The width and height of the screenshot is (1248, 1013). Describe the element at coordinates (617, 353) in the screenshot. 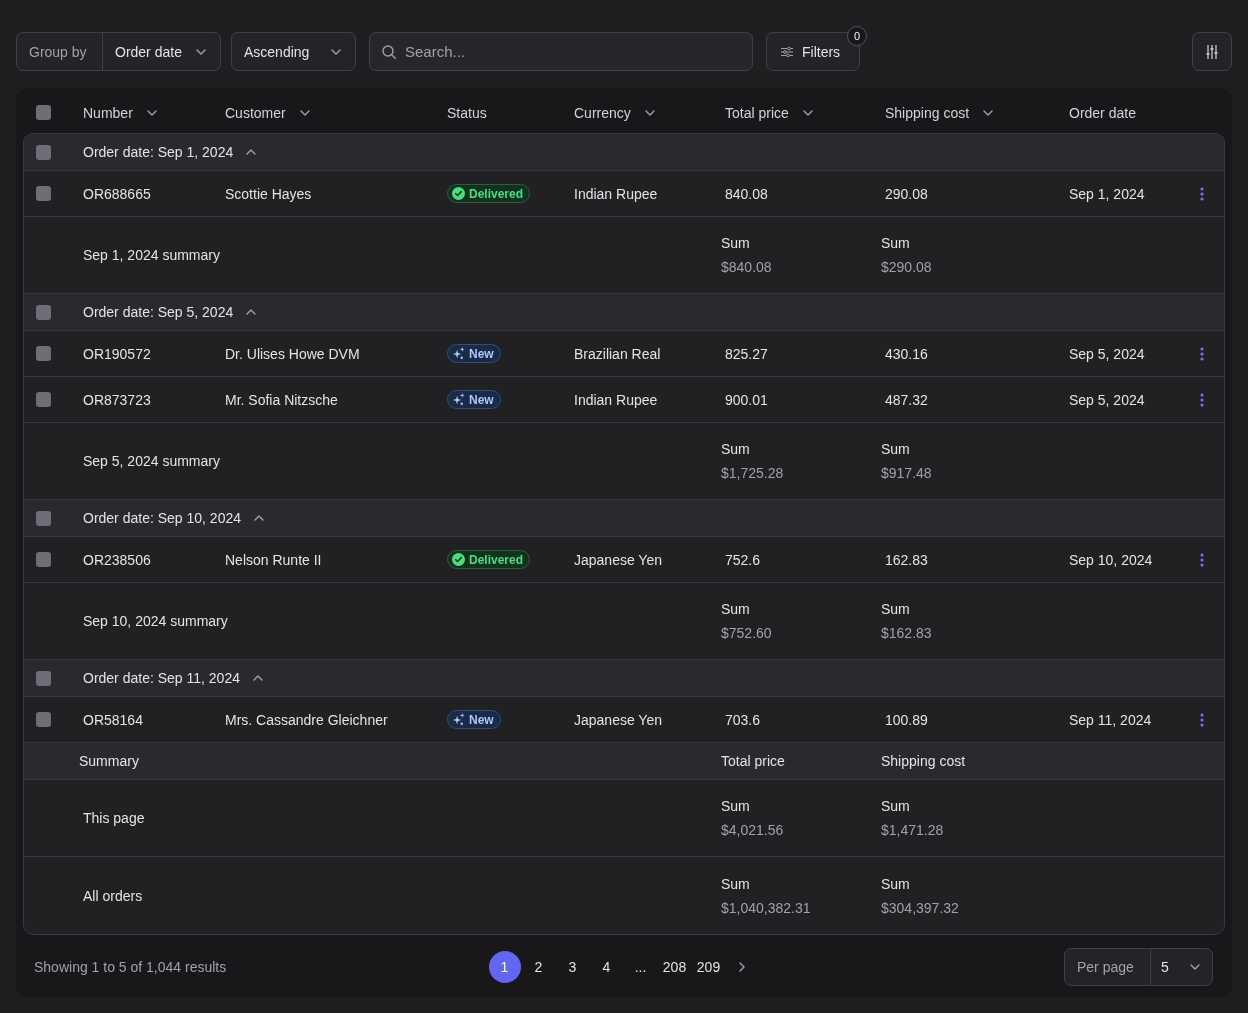

I see `table-cell: Brazilian Real` at that location.